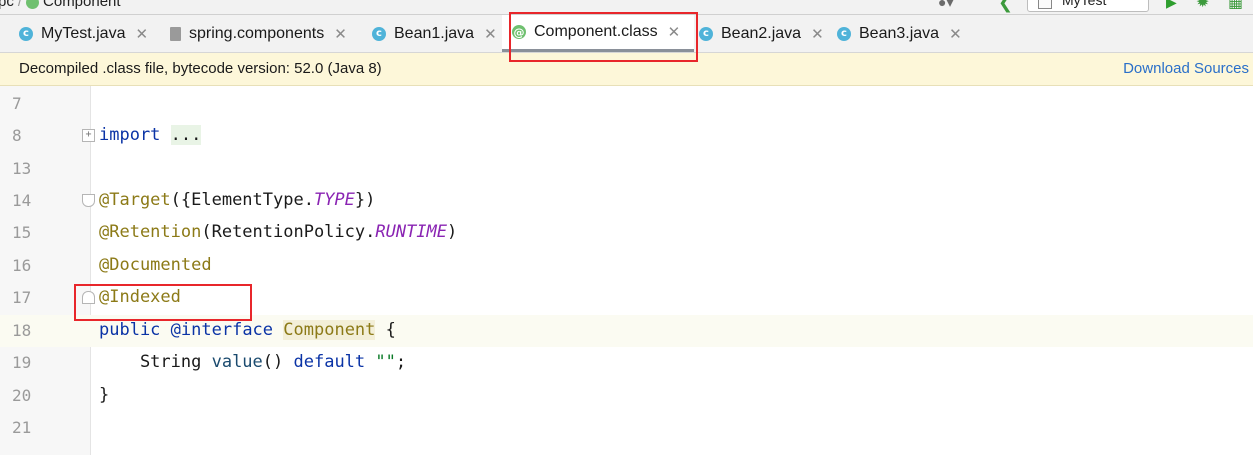 Image resolution: width=1253 pixels, height=455 pixels. I want to click on line-number: 20, so click(22, 395).